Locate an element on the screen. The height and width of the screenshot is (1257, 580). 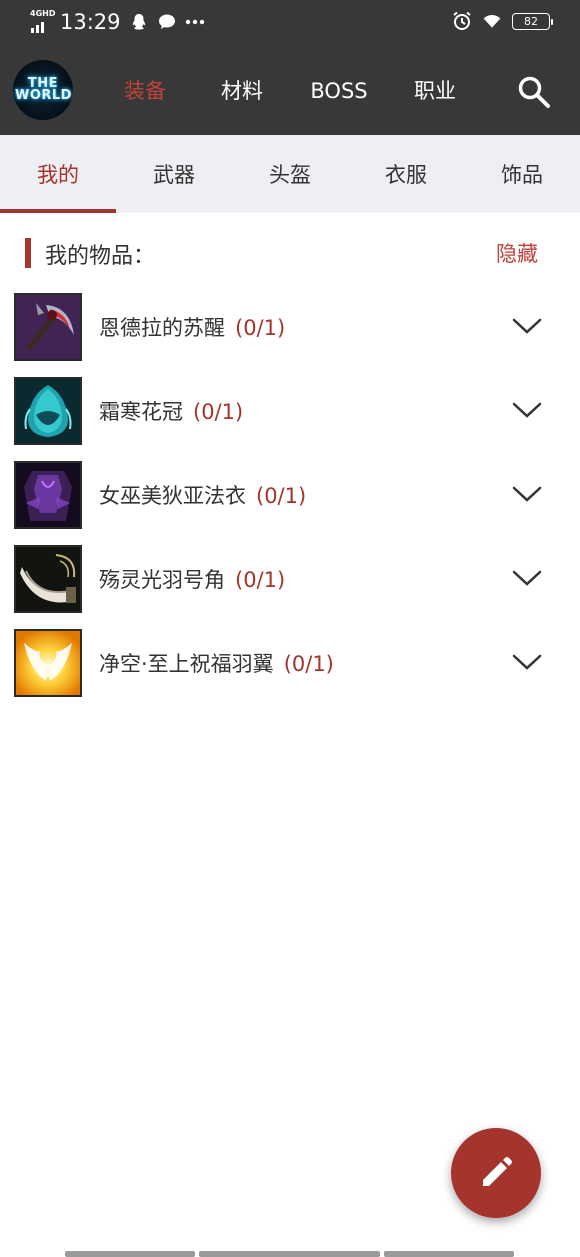
scythe-weapon-icon is located at coordinates (48, 327).